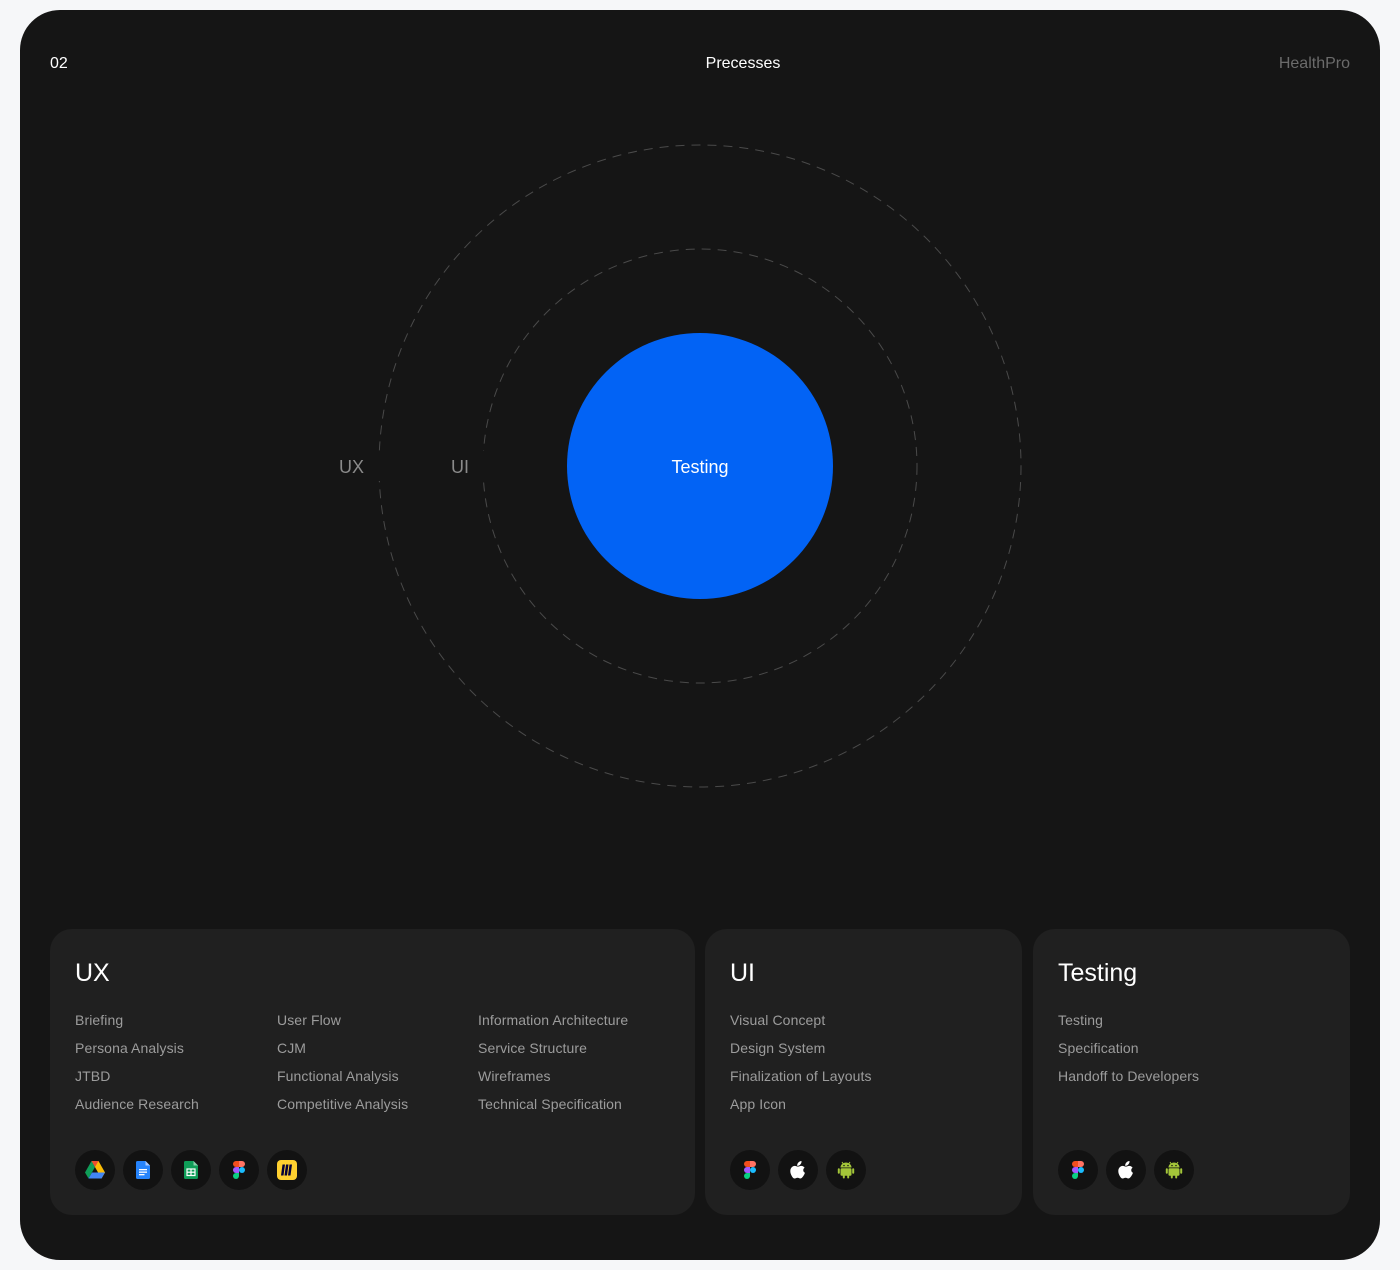 The width and height of the screenshot is (1400, 1270). I want to click on ui-tools, so click(798, 1170).